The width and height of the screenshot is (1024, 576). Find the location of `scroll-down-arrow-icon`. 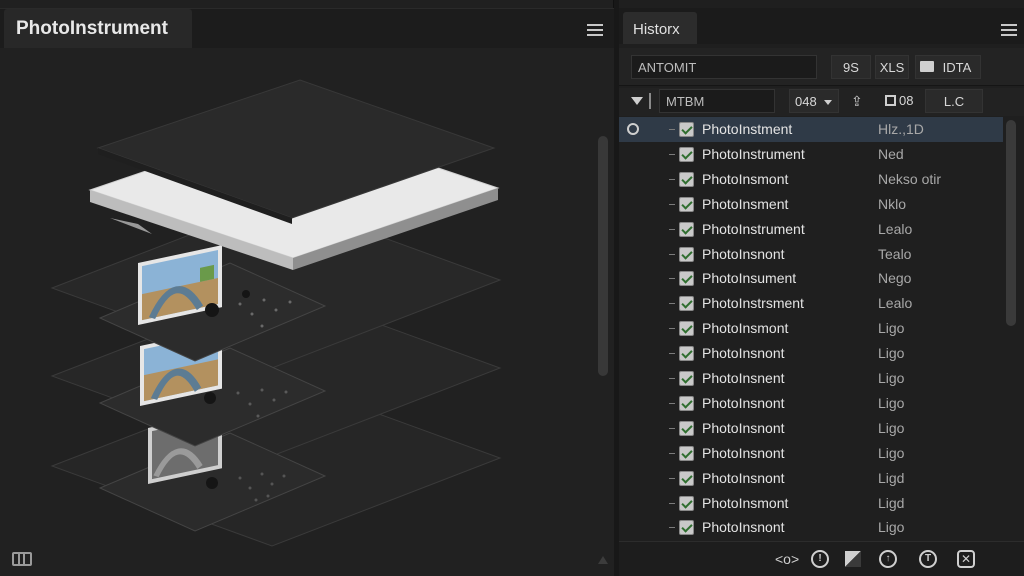

scroll-down-arrow-icon is located at coordinates (603, 560).